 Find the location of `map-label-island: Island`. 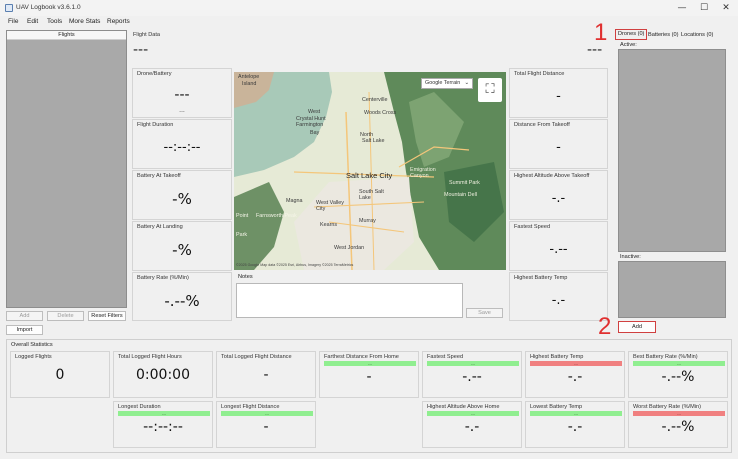

map-label-island: Island is located at coordinates (249, 84).